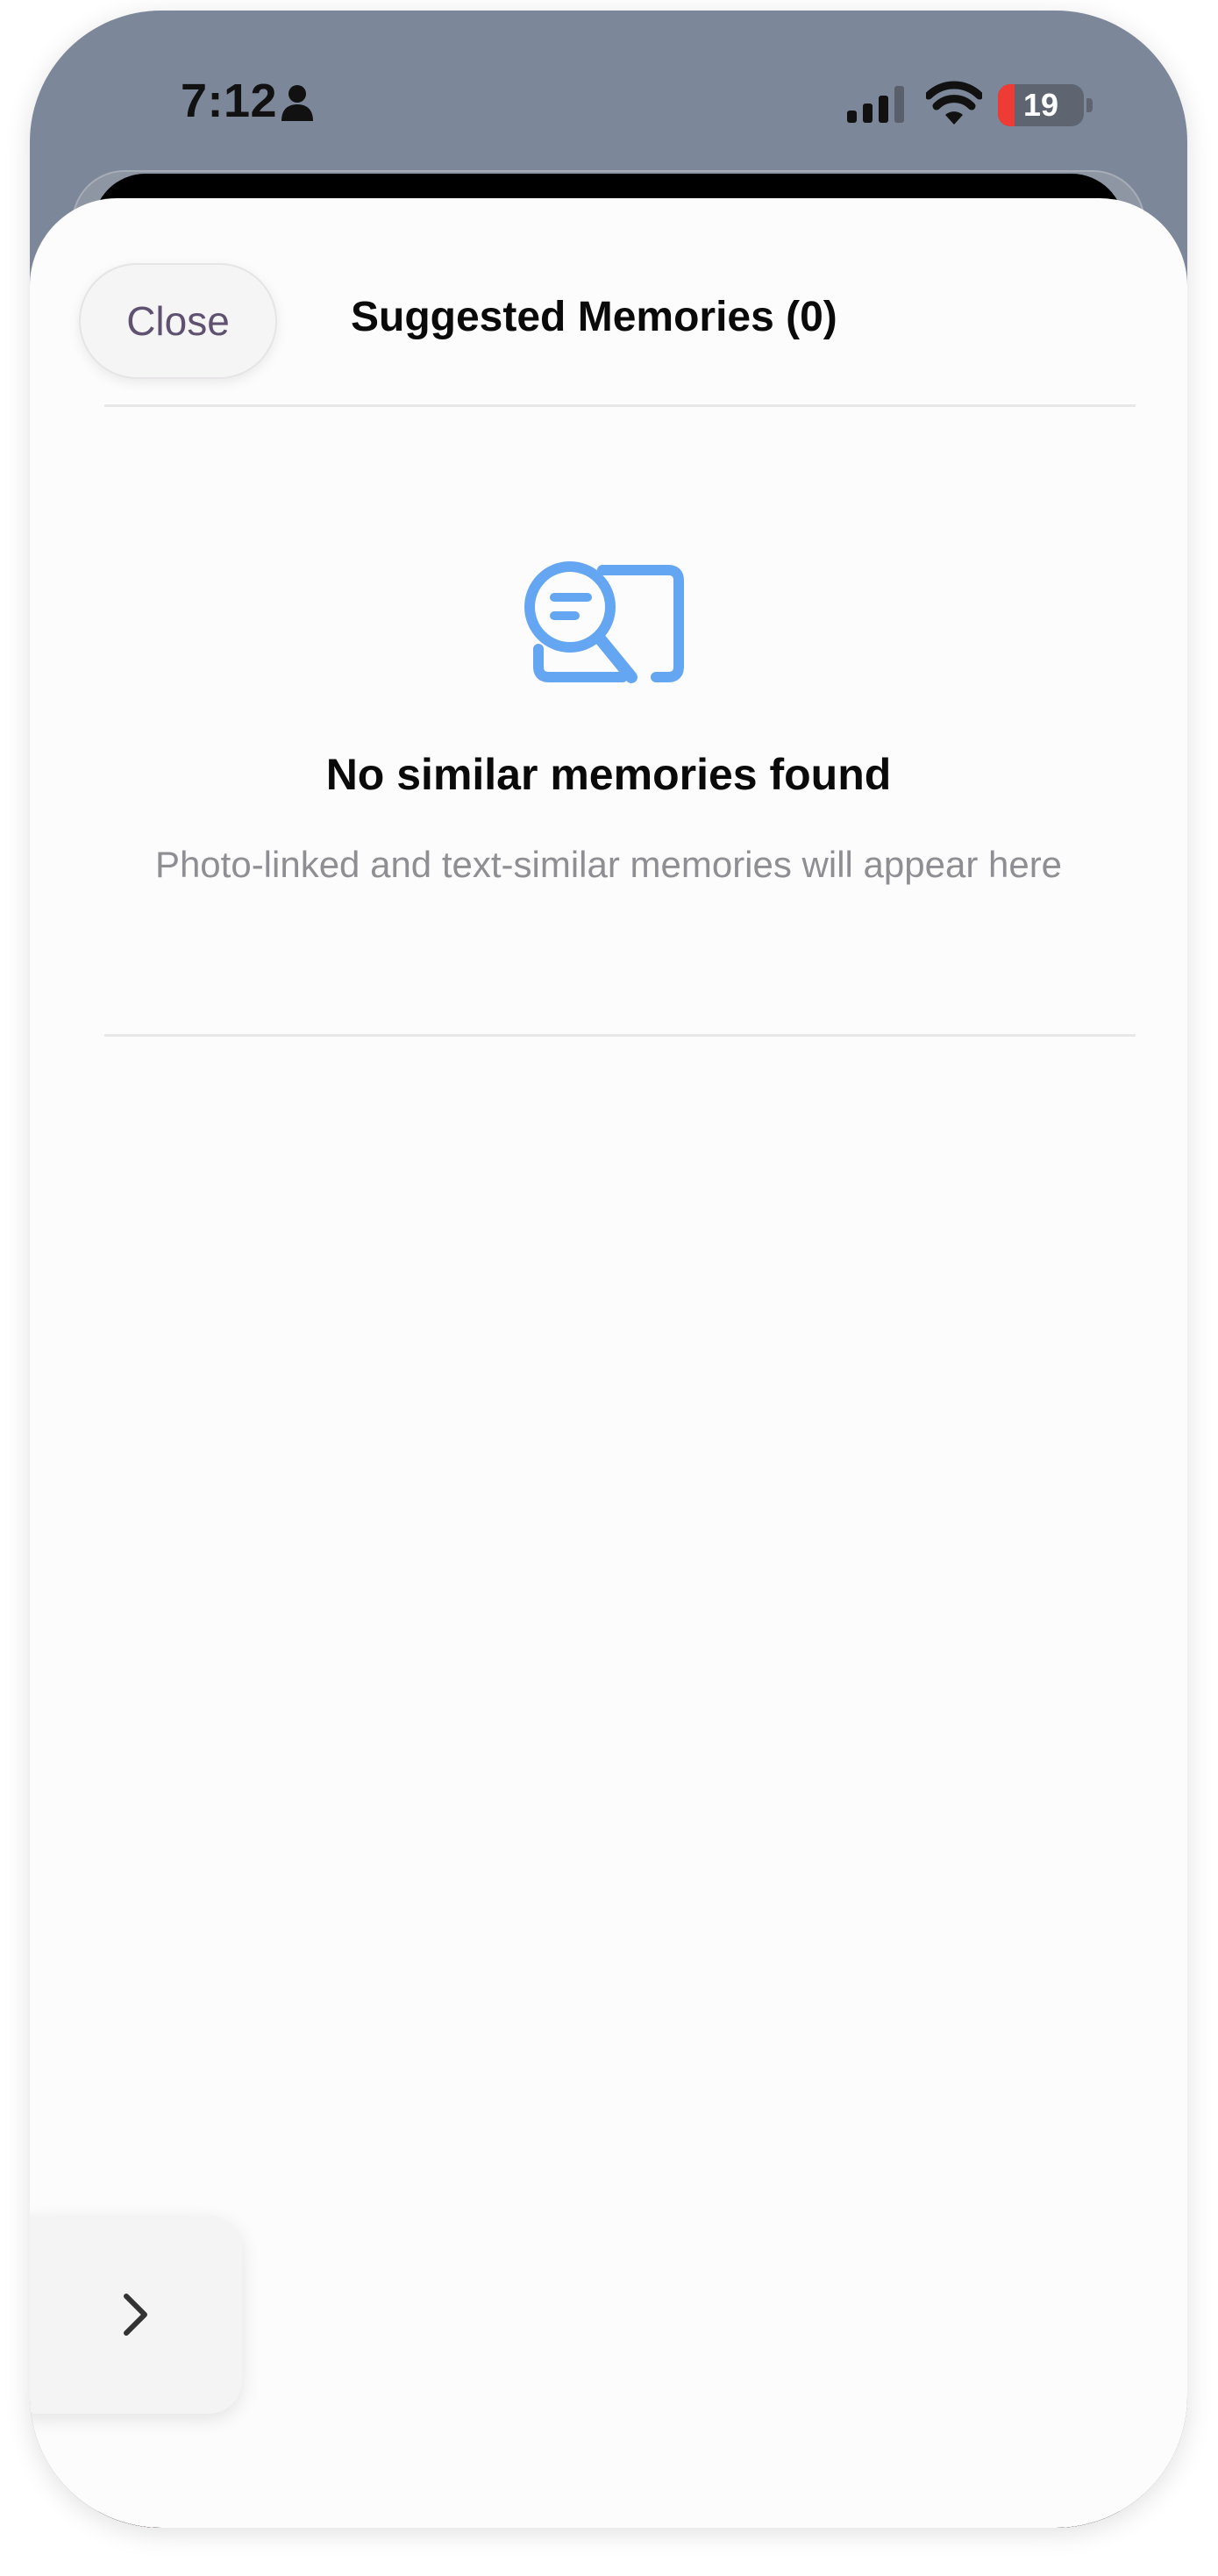  Describe the element at coordinates (620, 1036) in the screenshot. I see `content-divider` at that location.